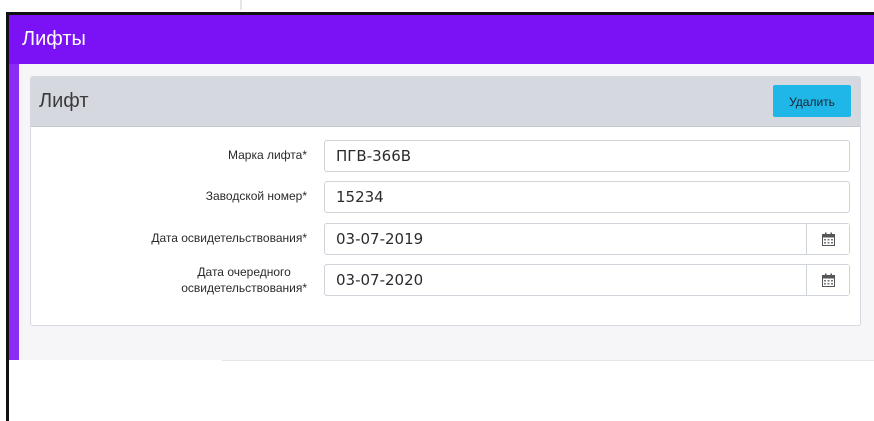 This screenshot has height=421, width=874. What do you see at coordinates (241, 5) in the screenshot?
I see `top-divider-tick` at bounding box center [241, 5].